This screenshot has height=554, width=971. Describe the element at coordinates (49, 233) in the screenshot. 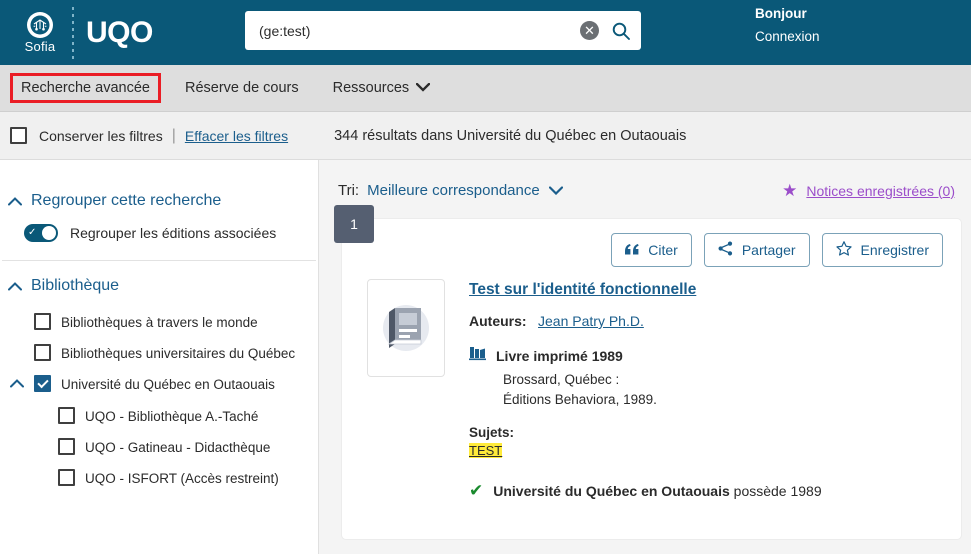

I see `toggle-knob` at that location.